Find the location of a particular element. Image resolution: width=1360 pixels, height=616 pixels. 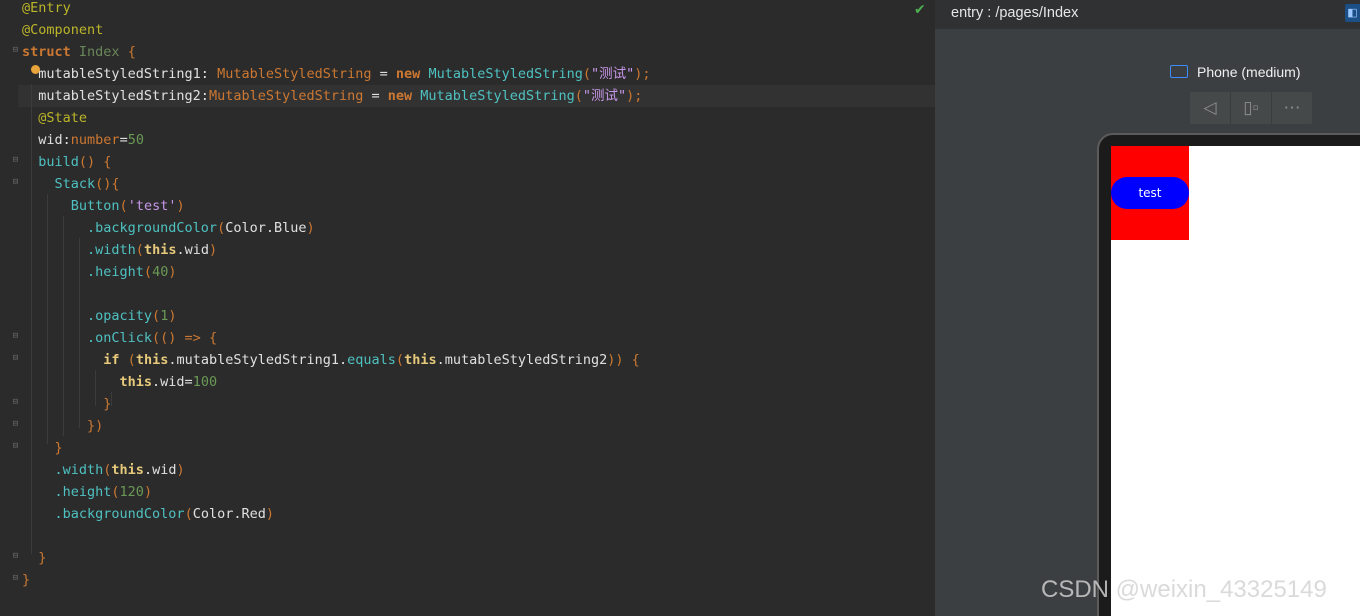

code-line: }) is located at coordinates (62, 426).